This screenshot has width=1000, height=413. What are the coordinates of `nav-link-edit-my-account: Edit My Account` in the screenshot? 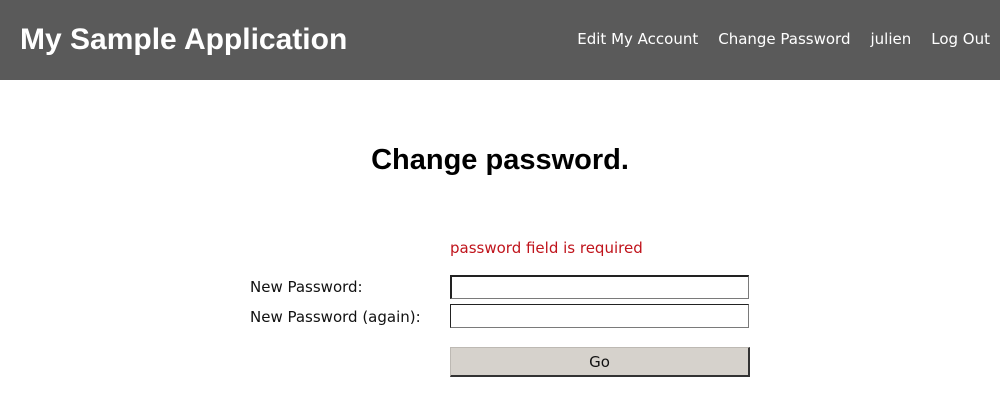 It's located at (637, 39).